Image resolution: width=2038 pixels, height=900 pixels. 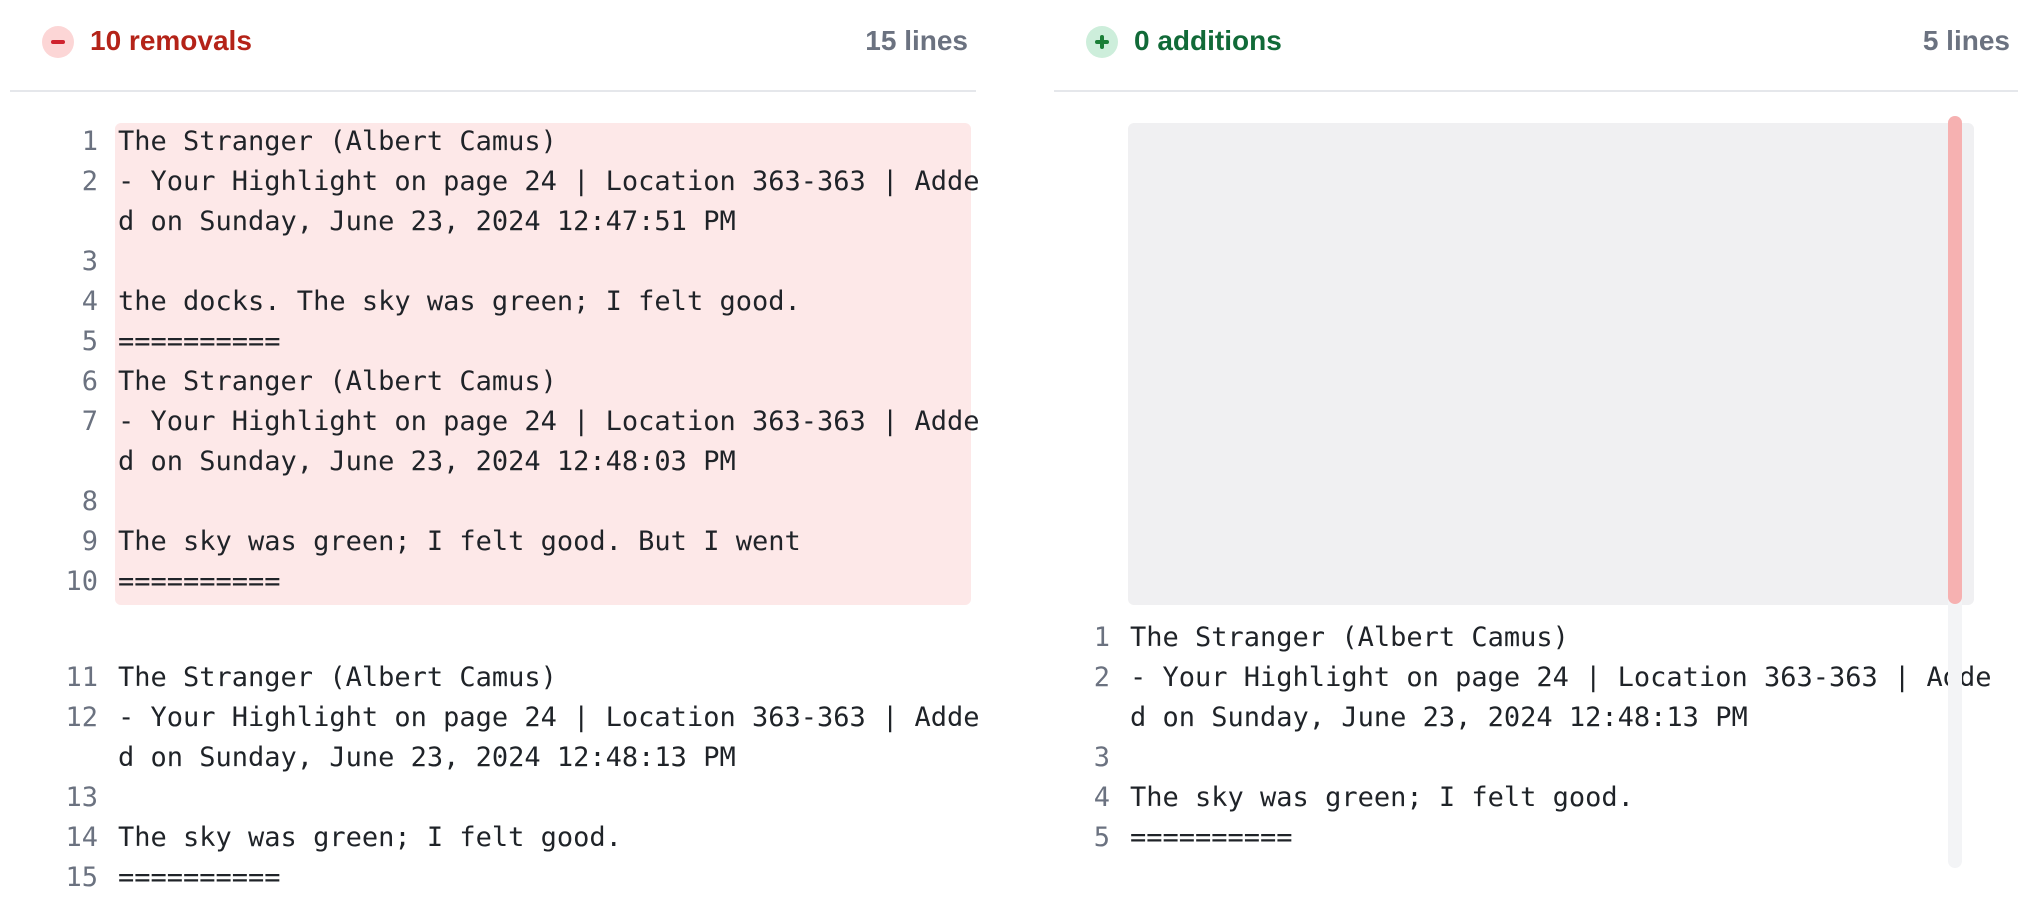 I want to click on scrollbar-thumb, so click(x=1955, y=360).